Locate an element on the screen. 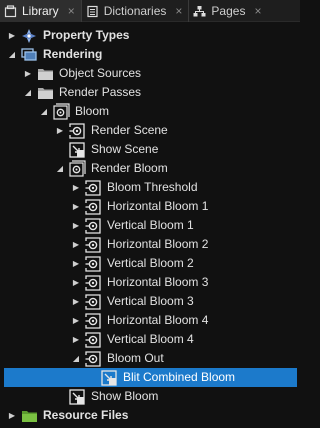  tab-bar: Library × Dictionaries × Pages × is located at coordinates (150, 11).